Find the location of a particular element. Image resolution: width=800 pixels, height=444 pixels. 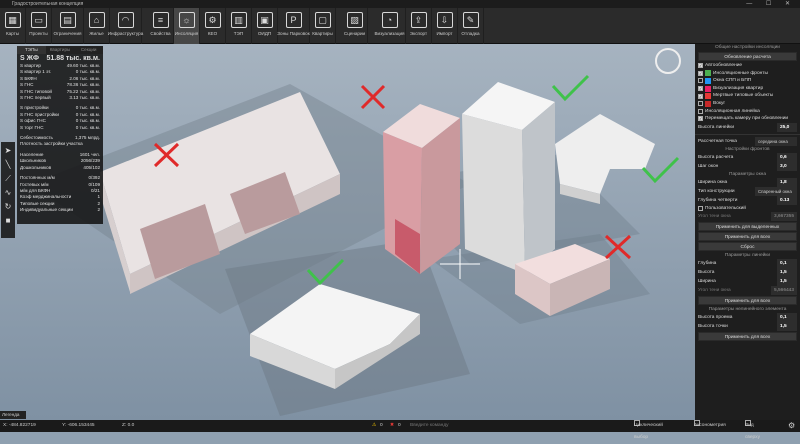

calc-height-input: 0,6 is located at coordinates (787, 157).